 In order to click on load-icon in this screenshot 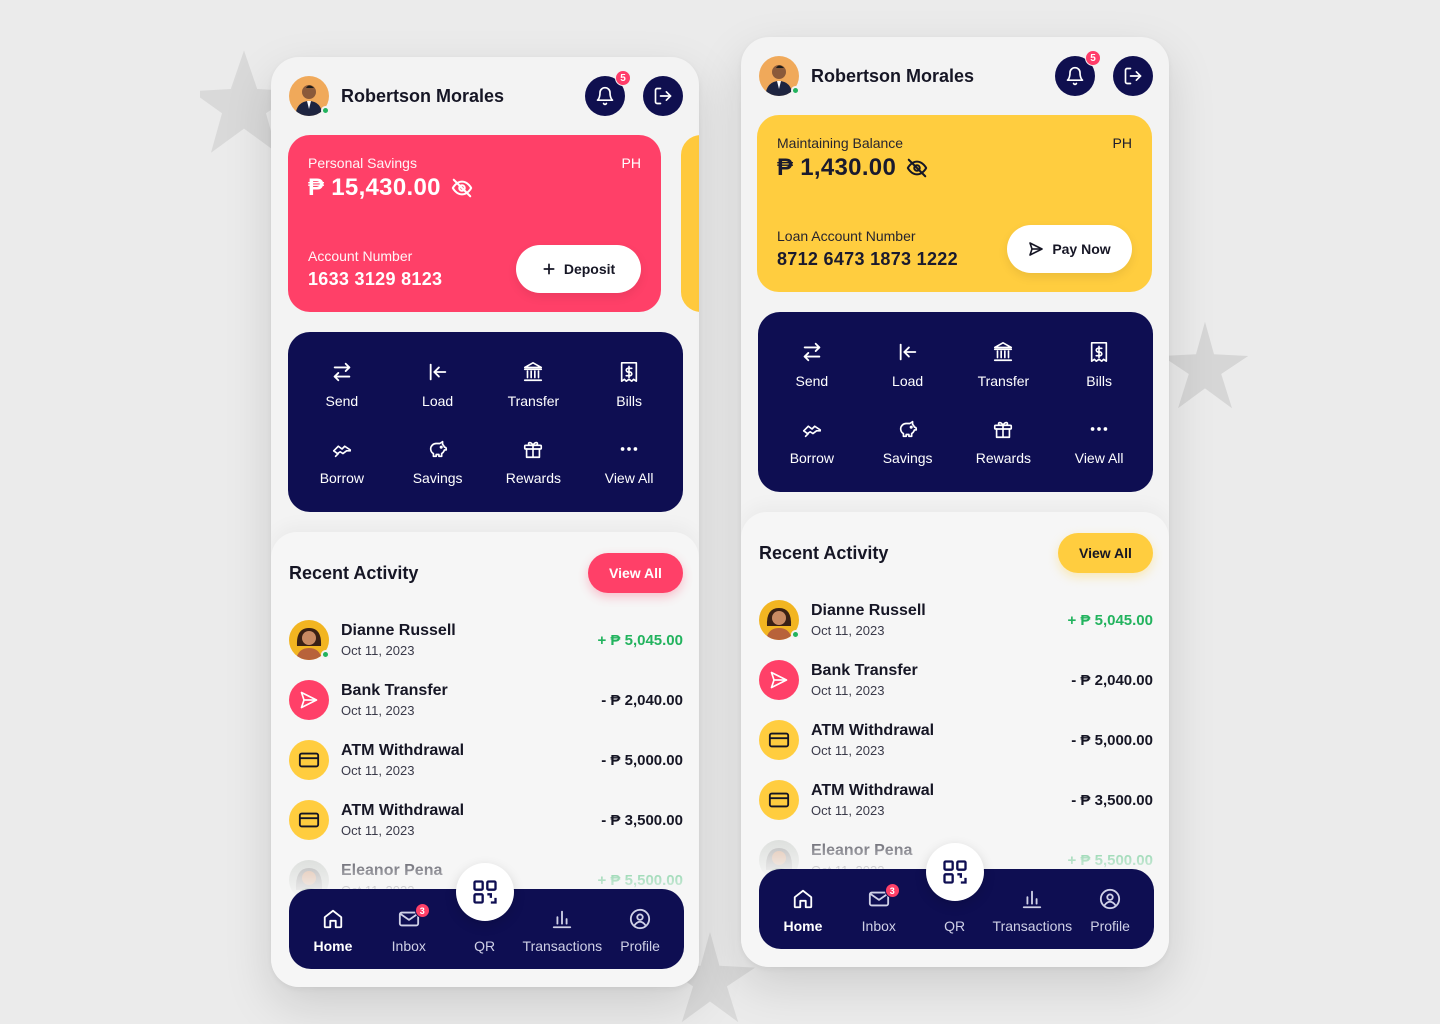, I will do `click(437, 371)`.